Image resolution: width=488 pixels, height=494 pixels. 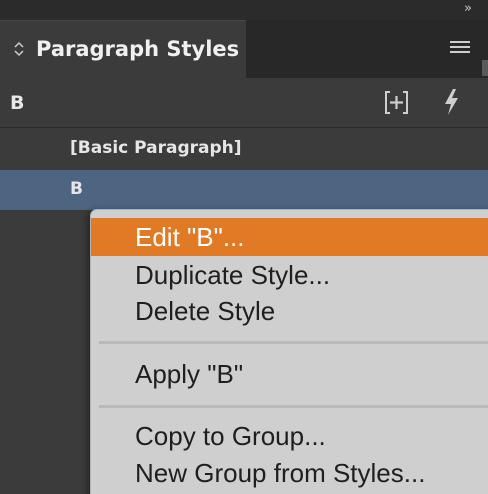 I want to click on tab-paragraph-styles: Paragraph Styles, so click(x=123, y=49).